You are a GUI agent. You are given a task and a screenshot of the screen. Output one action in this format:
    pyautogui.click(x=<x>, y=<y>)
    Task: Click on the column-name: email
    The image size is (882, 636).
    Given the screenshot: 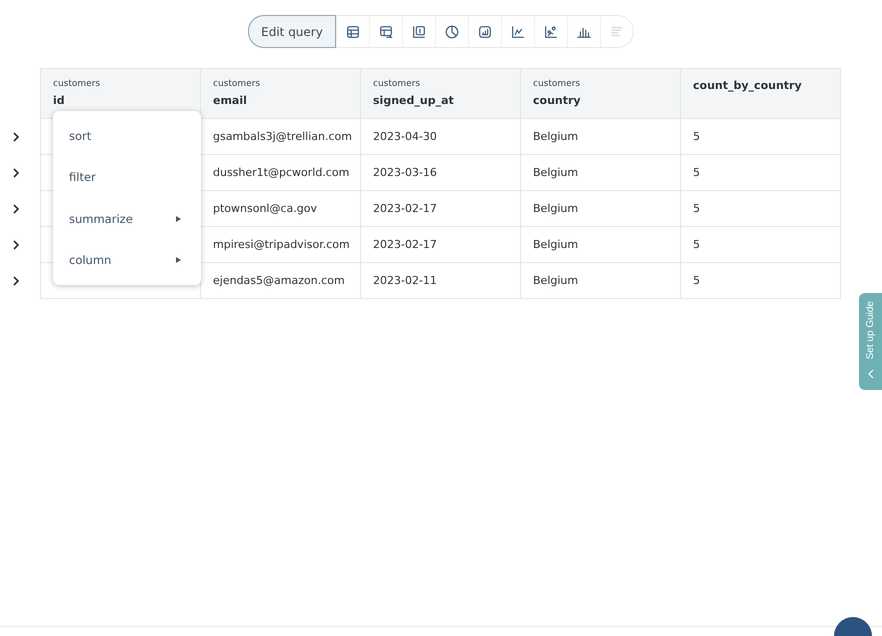 What is the action you would take?
    pyautogui.click(x=230, y=100)
    